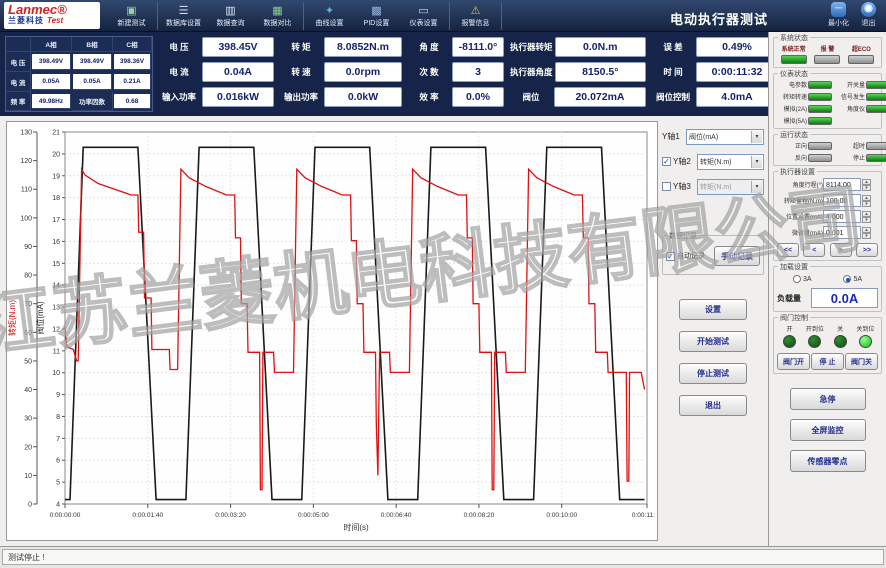 The height and width of the screenshot is (568, 886). I want to click on valve-stop-button: 停 止, so click(827, 361).